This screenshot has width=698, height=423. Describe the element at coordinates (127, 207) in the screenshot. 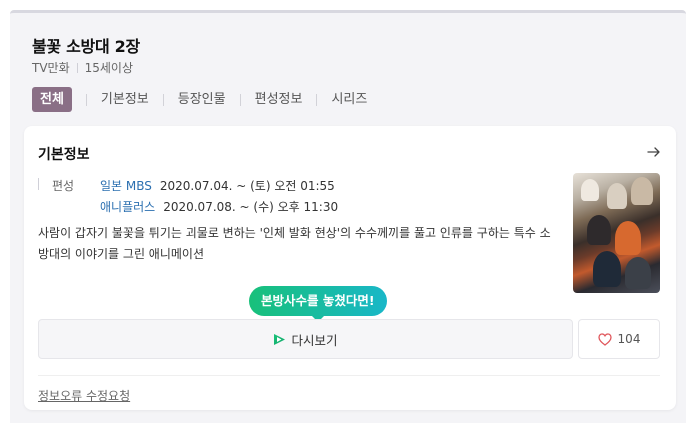

I see `channel-link: 애니플러스` at that location.